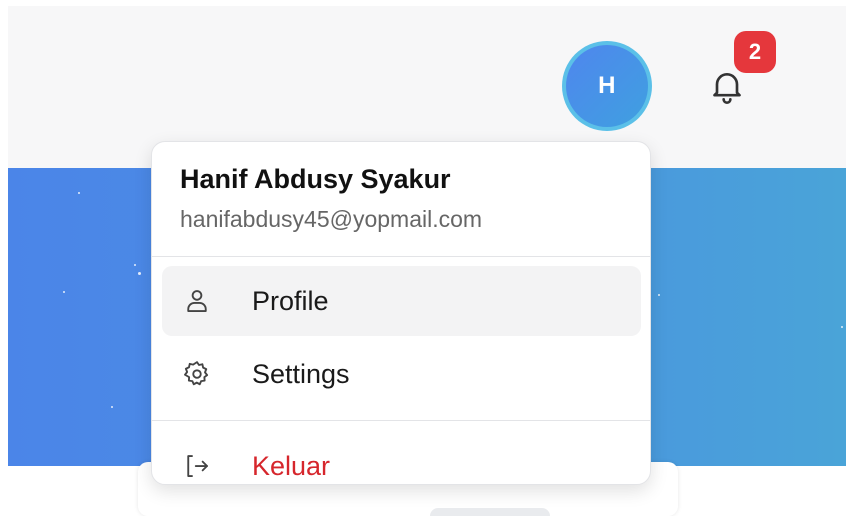 This screenshot has width=846, height=516. What do you see at coordinates (401, 301) in the screenshot?
I see `menu-item-profile: Profile` at bounding box center [401, 301].